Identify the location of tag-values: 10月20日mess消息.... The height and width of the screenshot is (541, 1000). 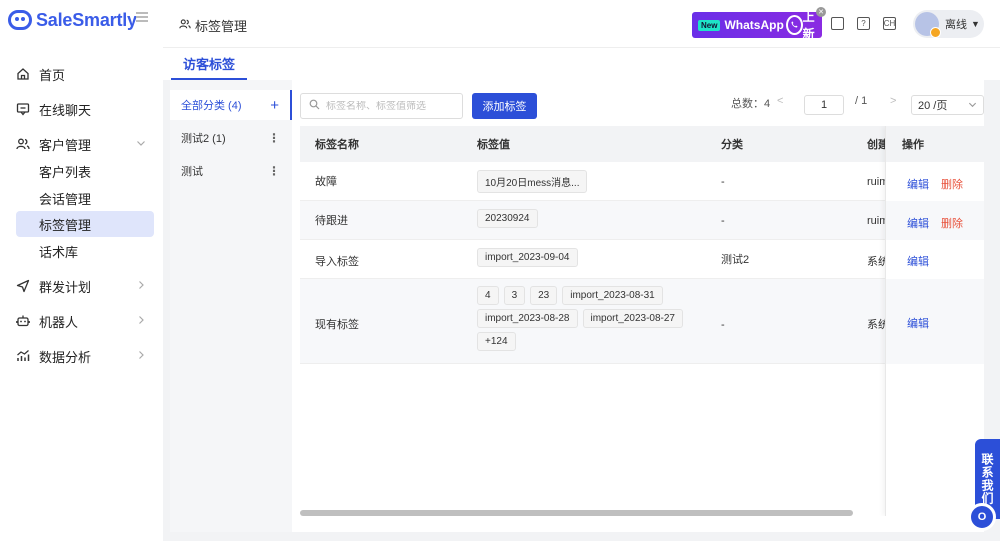
(534, 183).